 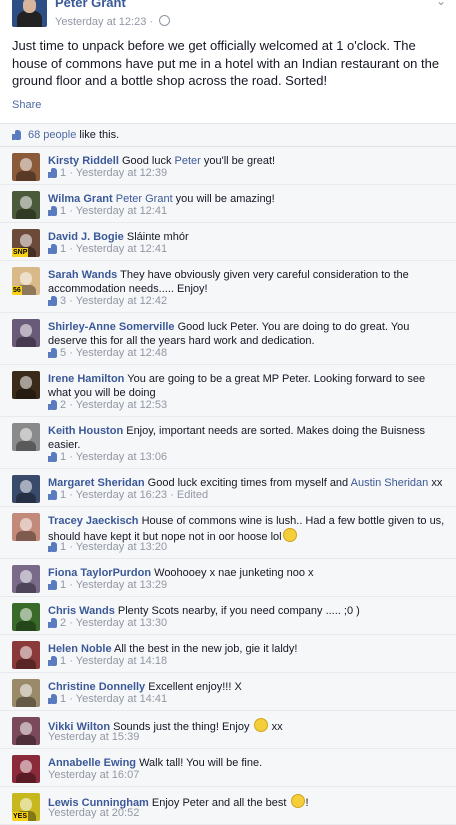 I want to click on comment-body: Woohooey x nae junketing noo x, so click(x=232, y=573).